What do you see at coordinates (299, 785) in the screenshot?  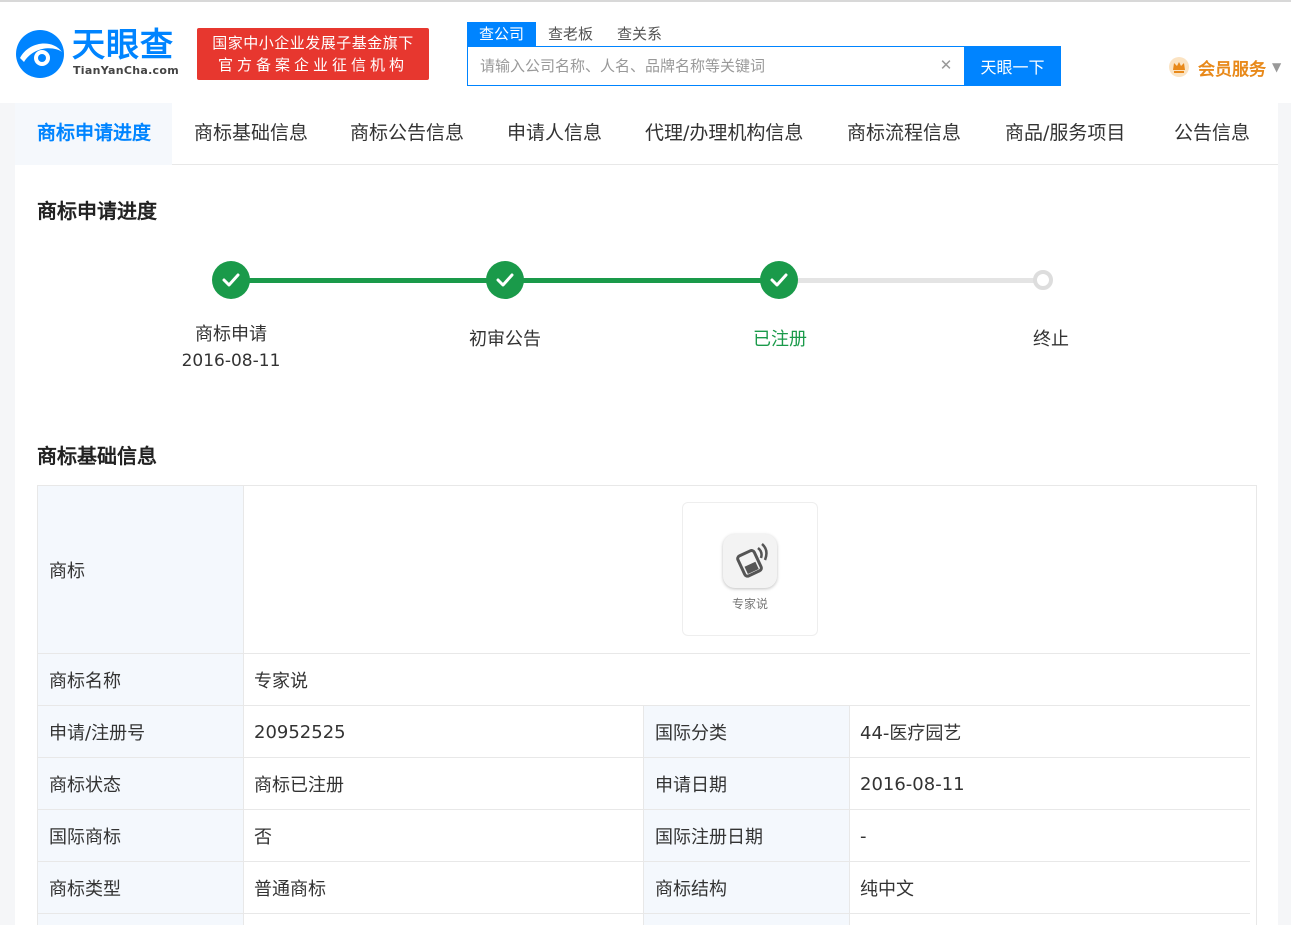 I see `status-value: 商标已注册` at bounding box center [299, 785].